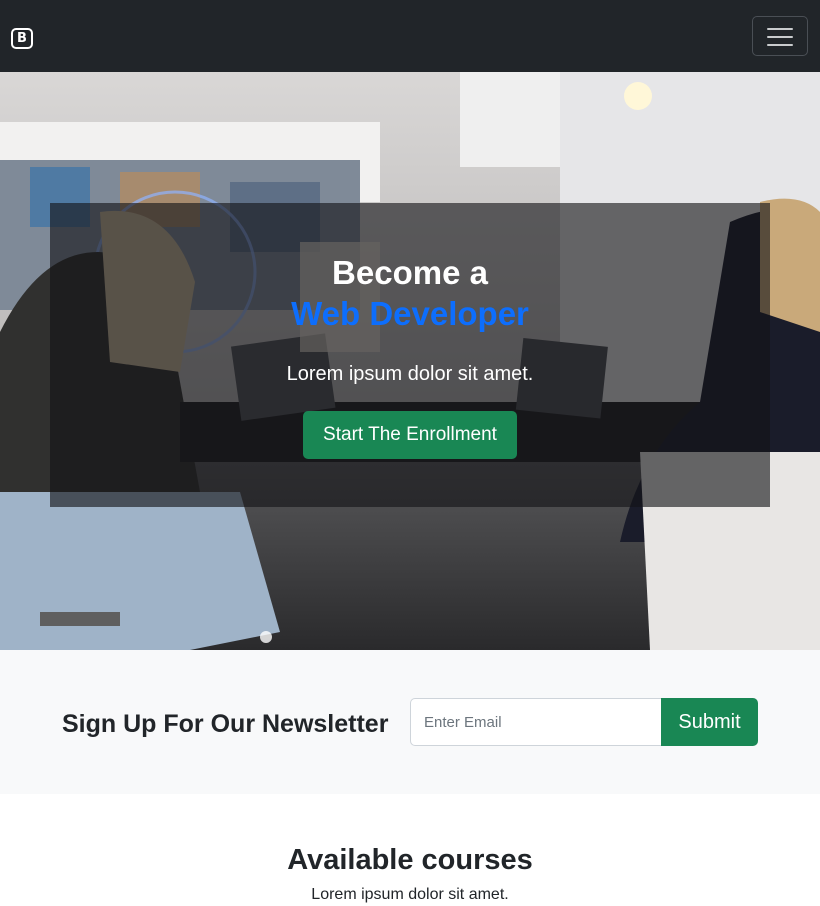 The width and height of the screenshot is (820, 906). What do you see at coordinates (410, 36) in the screenshot?
I see `navbar: B` at bounding box center [410, 36].